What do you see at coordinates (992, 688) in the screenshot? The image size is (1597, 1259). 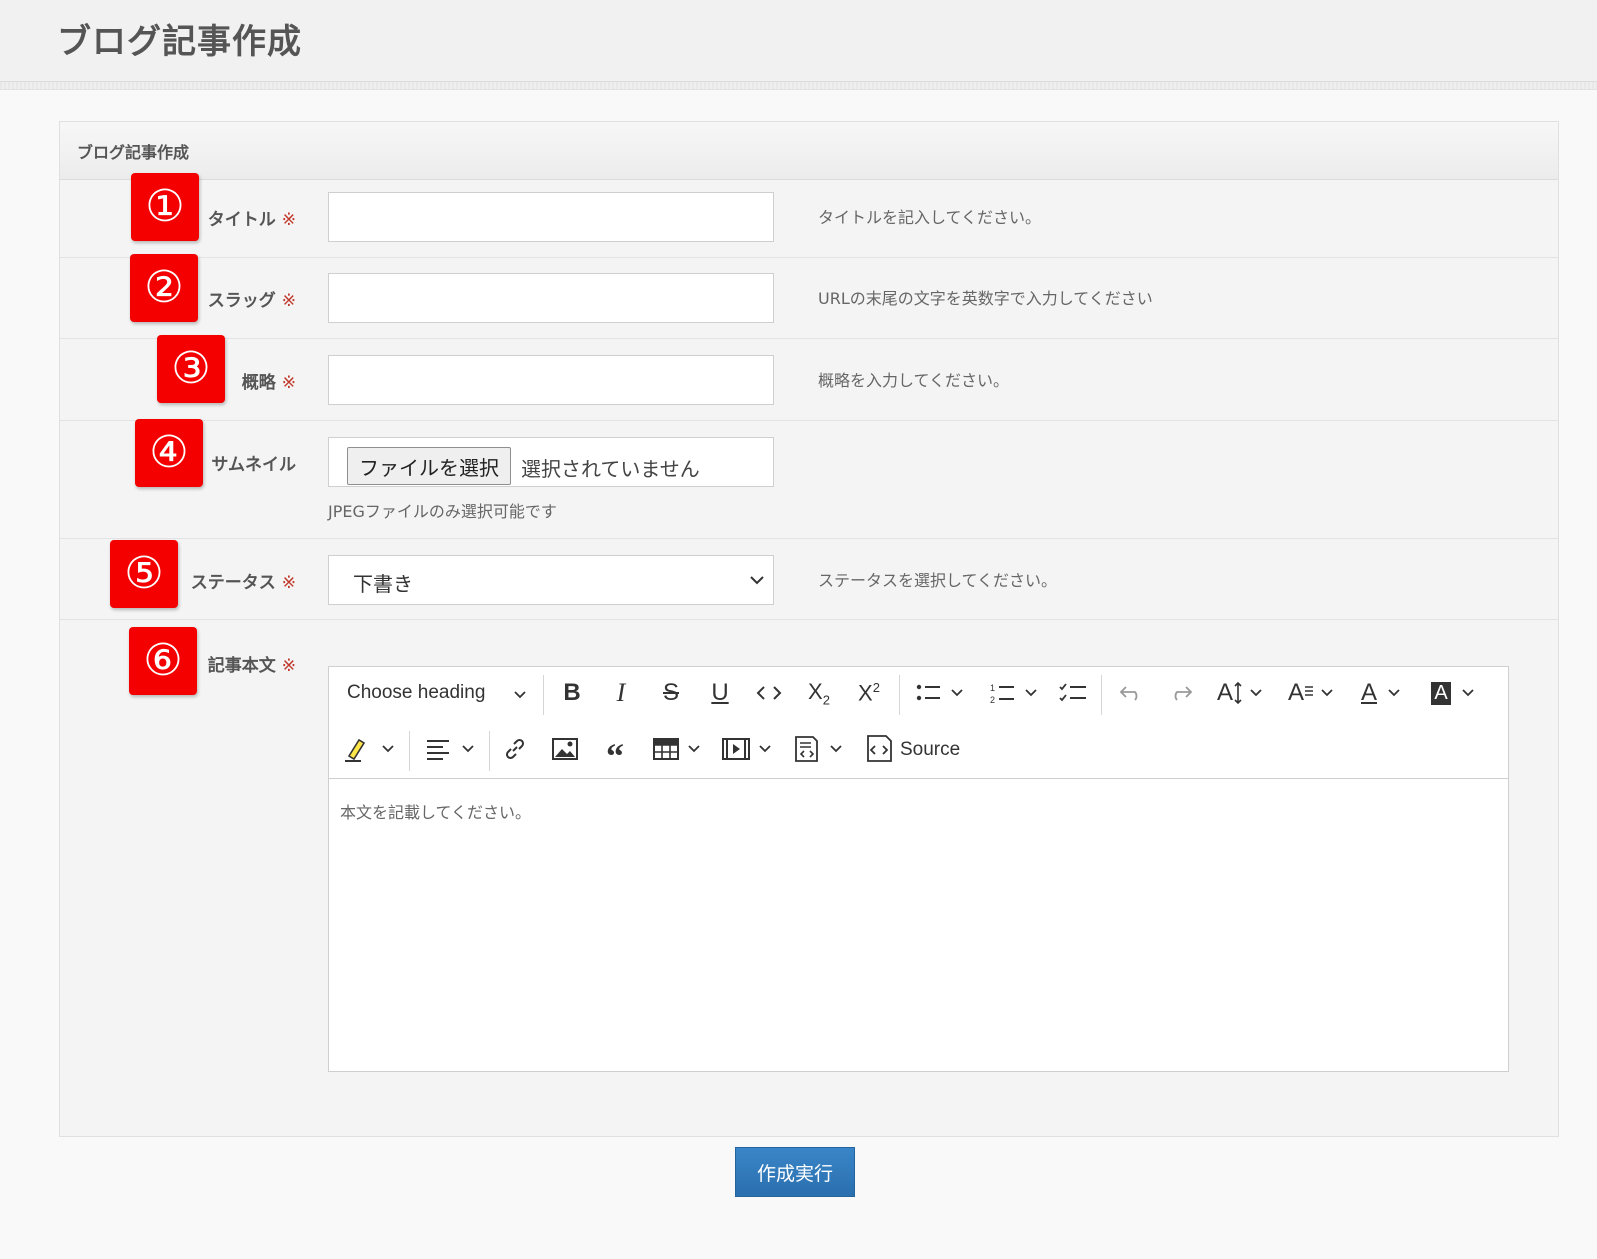 I see `svg-text: 1` at bounding box center [992, 688].